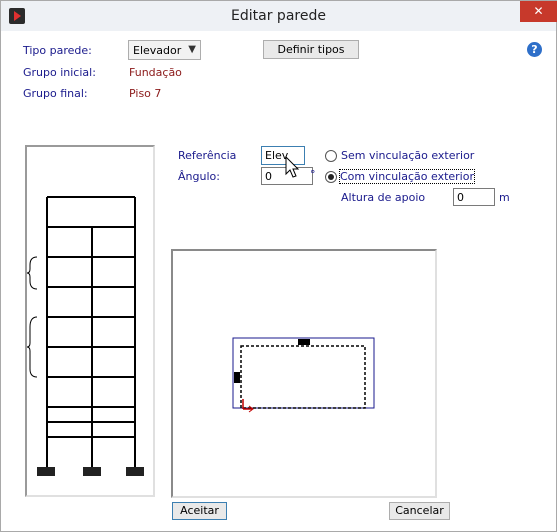 The image size is (557, 532). I want to click on com-vinculacao-radio, so click(331, 177).